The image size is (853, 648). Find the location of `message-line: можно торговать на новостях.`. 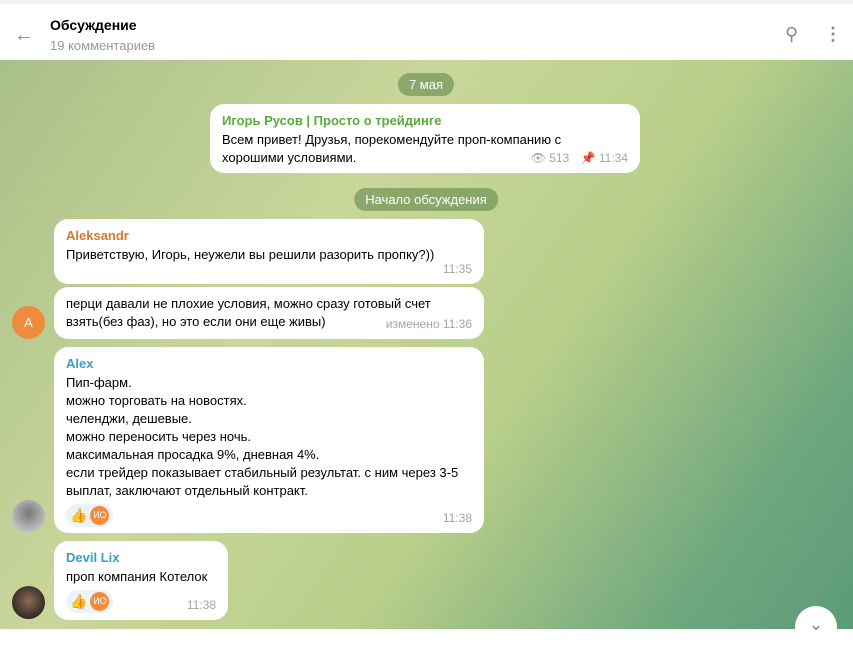

message-line: можно торговать на новостях. is located at coordinates (156, 400).